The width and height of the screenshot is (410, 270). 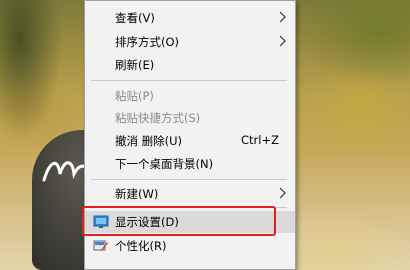 I want to click on menu-item-label: 个性化(R), so click(x=141, y=246).